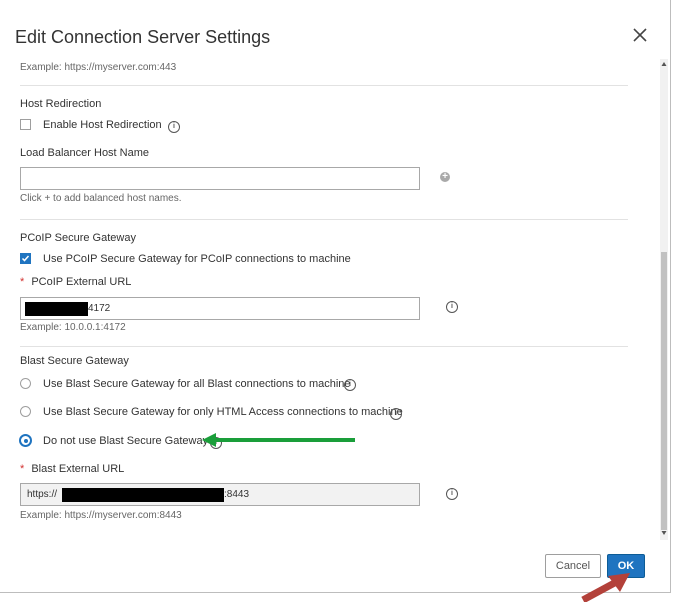 This screenshot has height=602, width=682. Describe the element at coordinates (25, 383) in the screenshot. I see `blast-option-all-radio` at that location.